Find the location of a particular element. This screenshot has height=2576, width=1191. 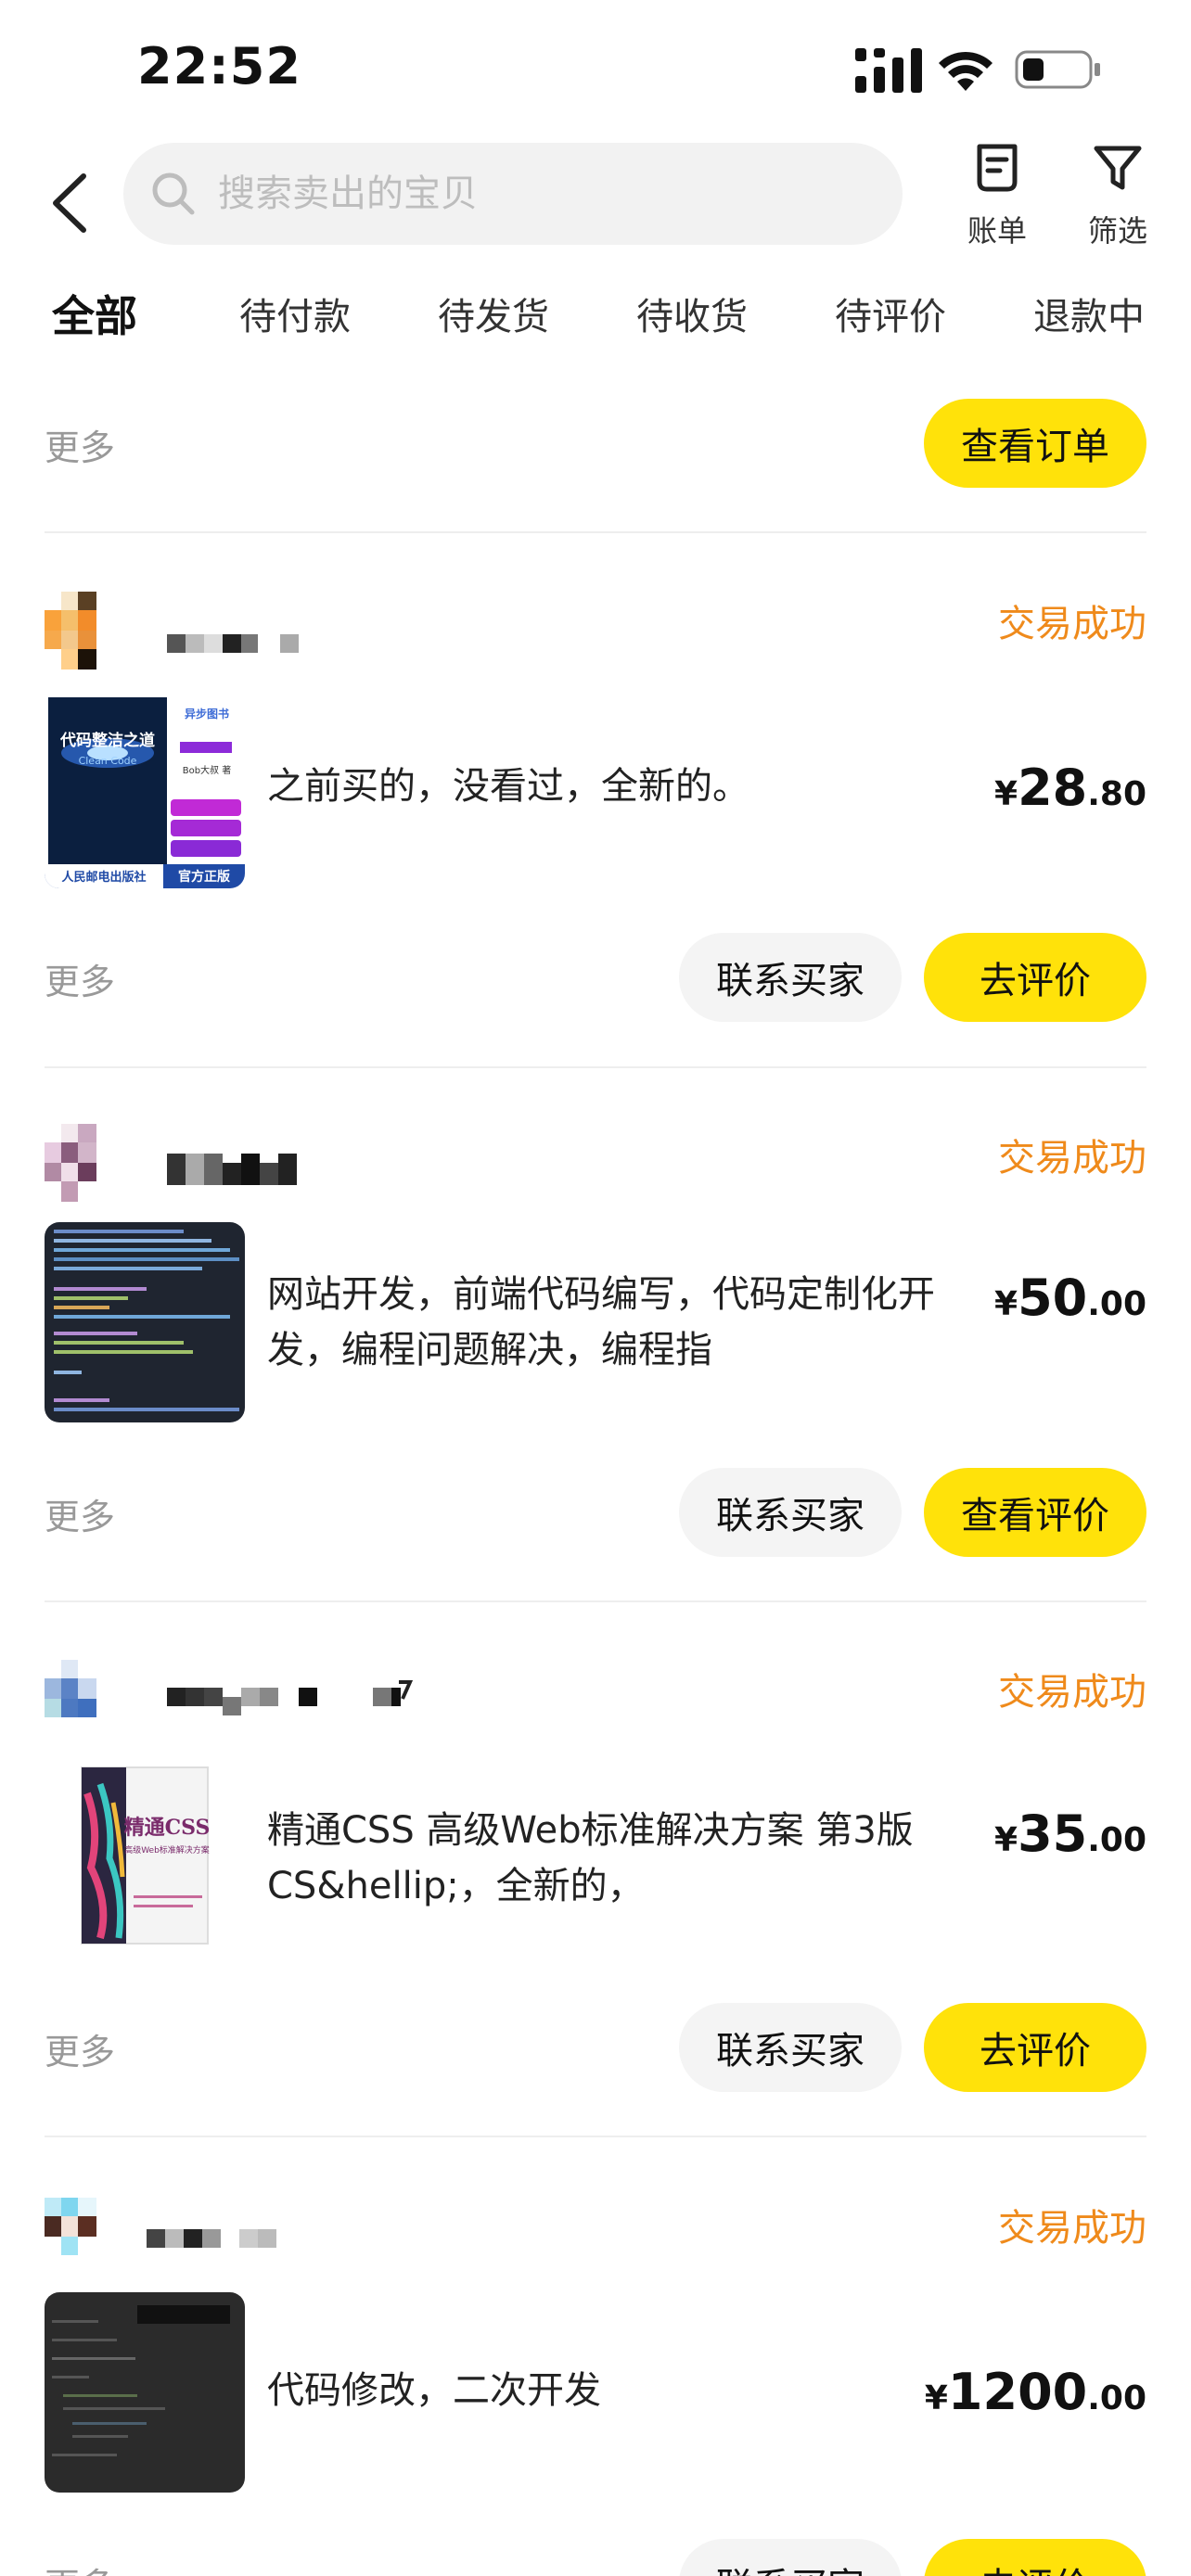

cover-title: 代码整洁之道 is located at coordinates (107, 740).